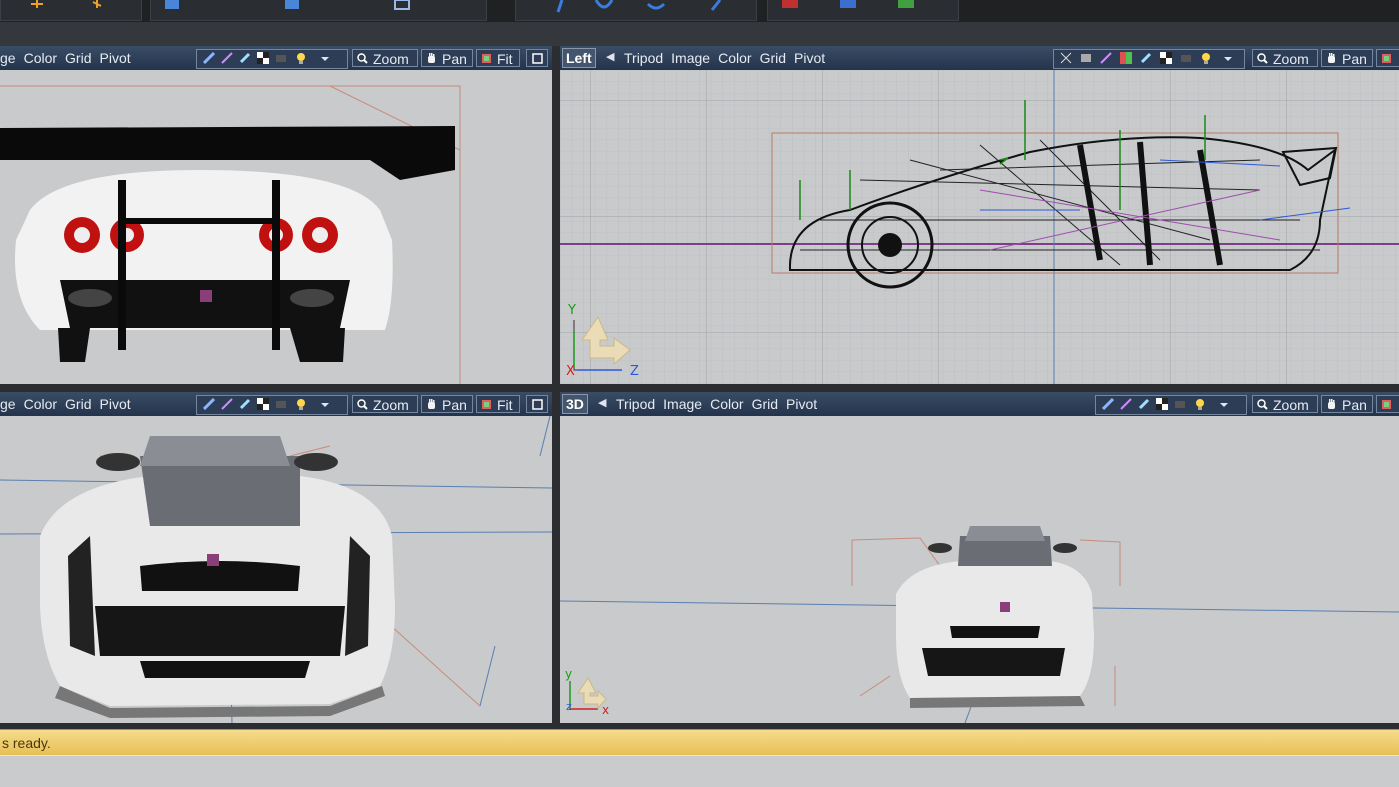 The width and height of the screenshot is (1399, 787). What do you see at coordinates (171, 7) in the screenshot?
I see `cube-icon` at bounding box center [171, 7].